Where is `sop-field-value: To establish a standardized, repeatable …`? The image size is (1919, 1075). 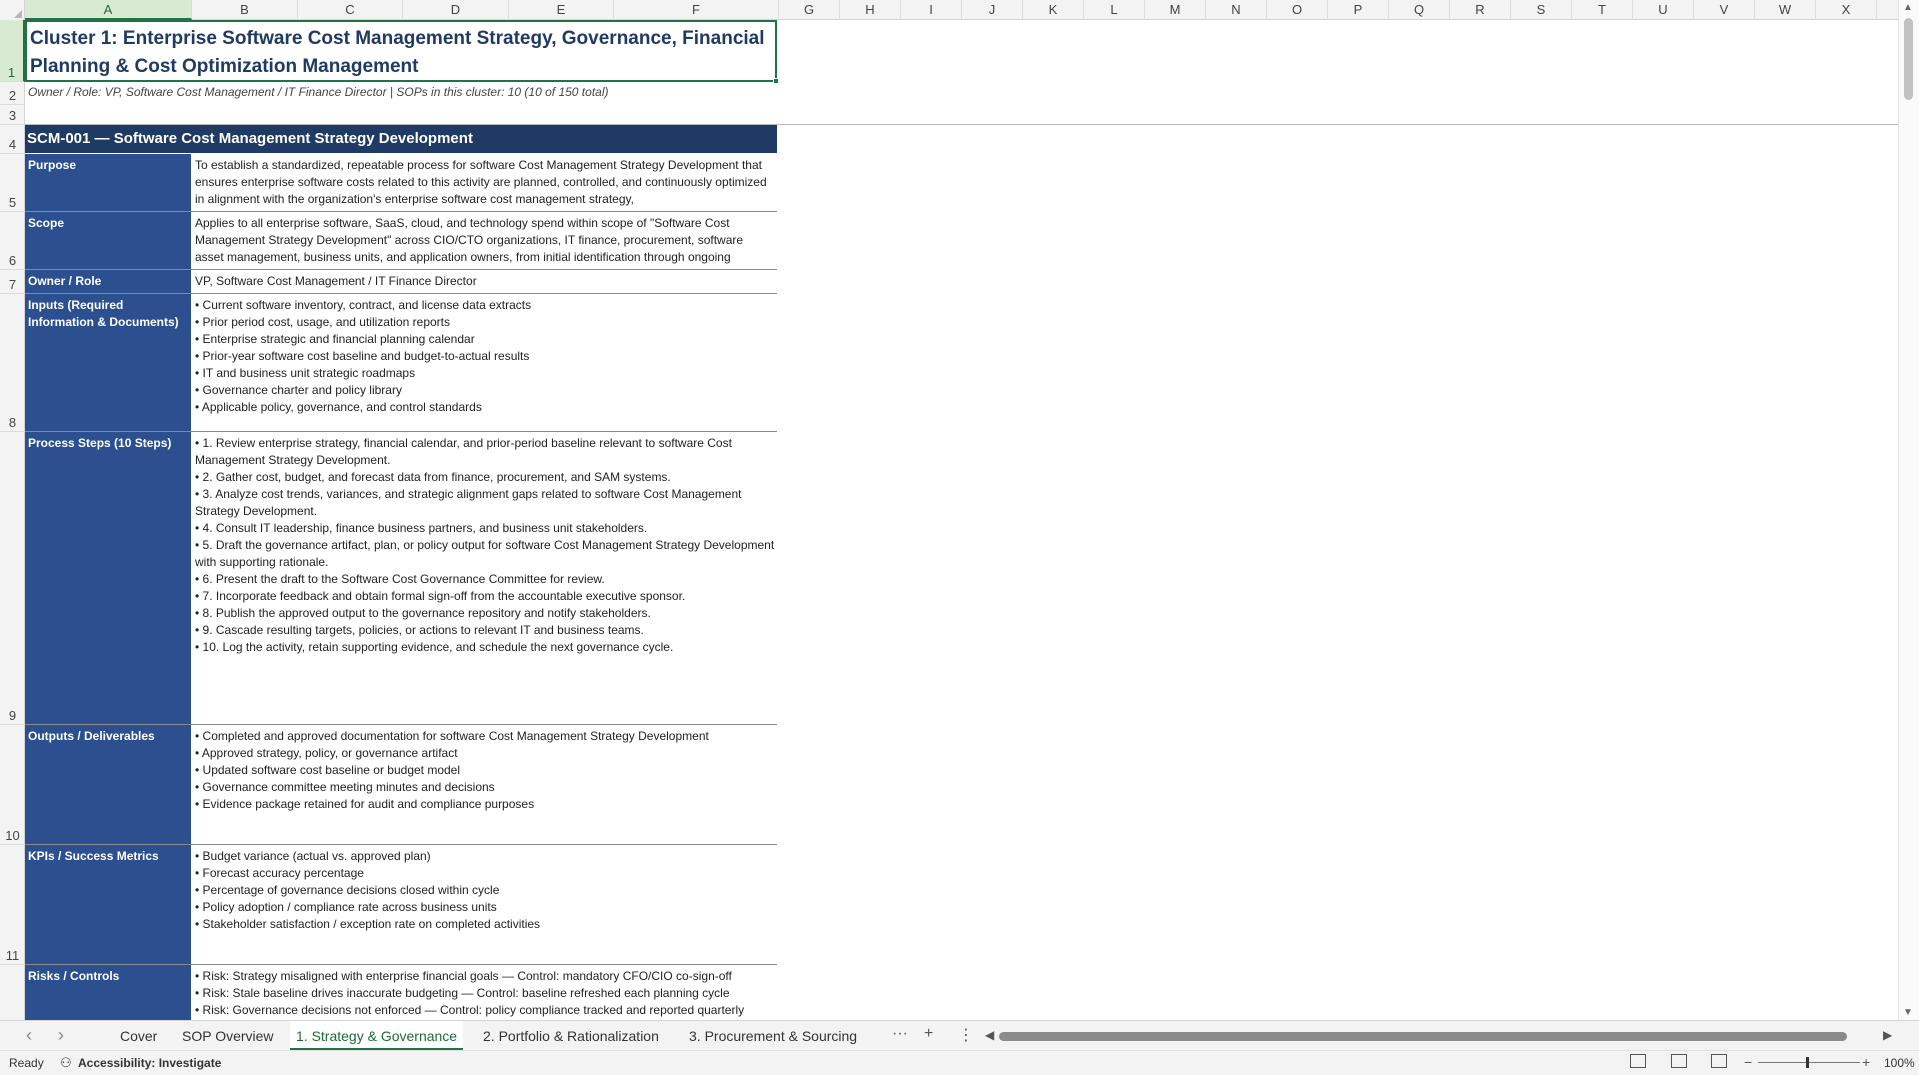 sop-field-value: To establish a standardized, repeatable … is located at coordinates (484, 182).